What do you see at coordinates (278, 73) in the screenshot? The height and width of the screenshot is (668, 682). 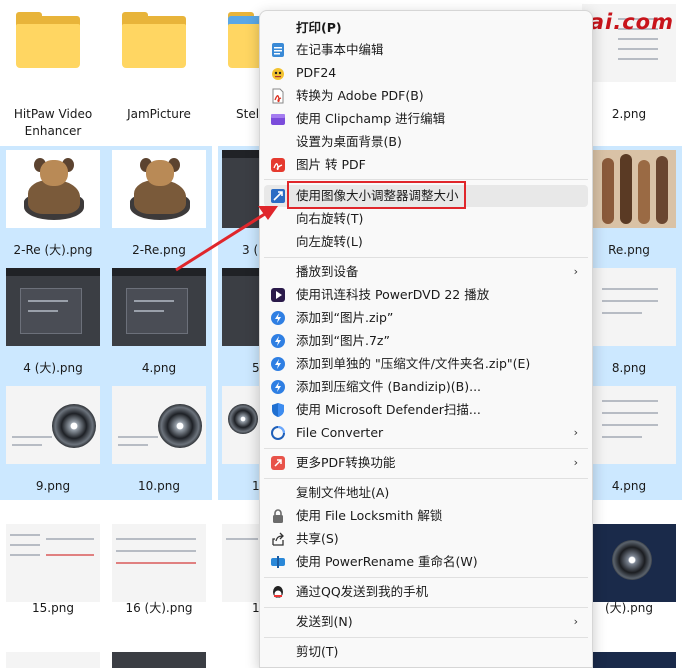 I see `pdf24-icon` at bounding box center [278, 73].